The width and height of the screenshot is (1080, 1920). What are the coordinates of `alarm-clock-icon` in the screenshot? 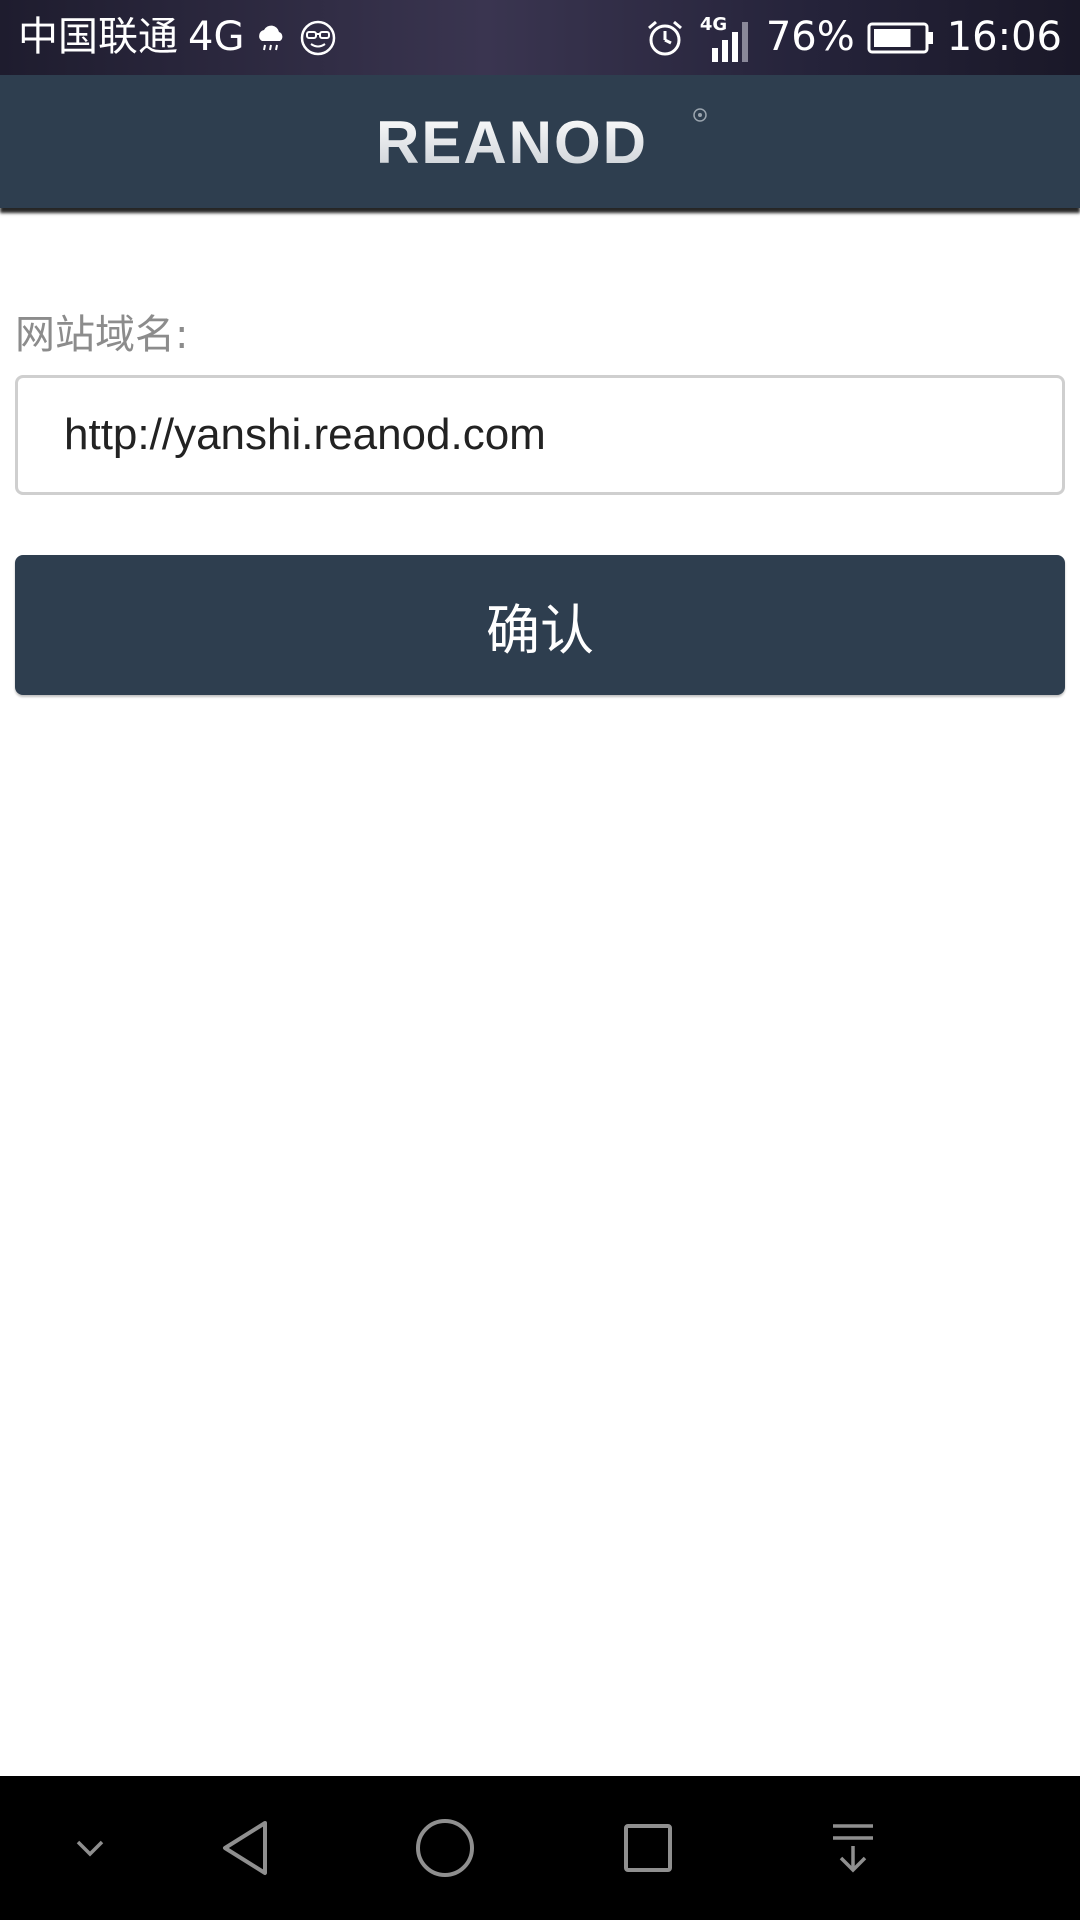 It's located at (665, 38).